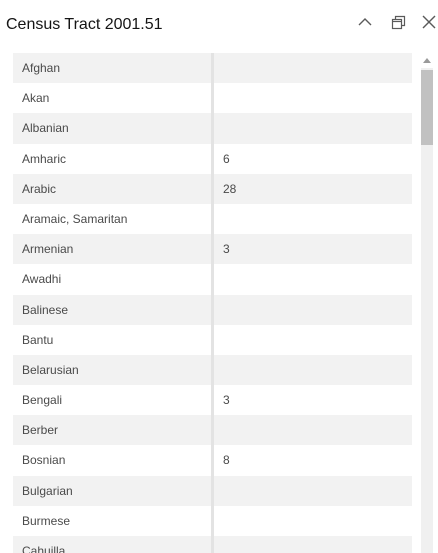  What do you see at coordinates (36, 98) in the screenshot?
I see `row-field-name: Akan` at bounding box center [36, 98].